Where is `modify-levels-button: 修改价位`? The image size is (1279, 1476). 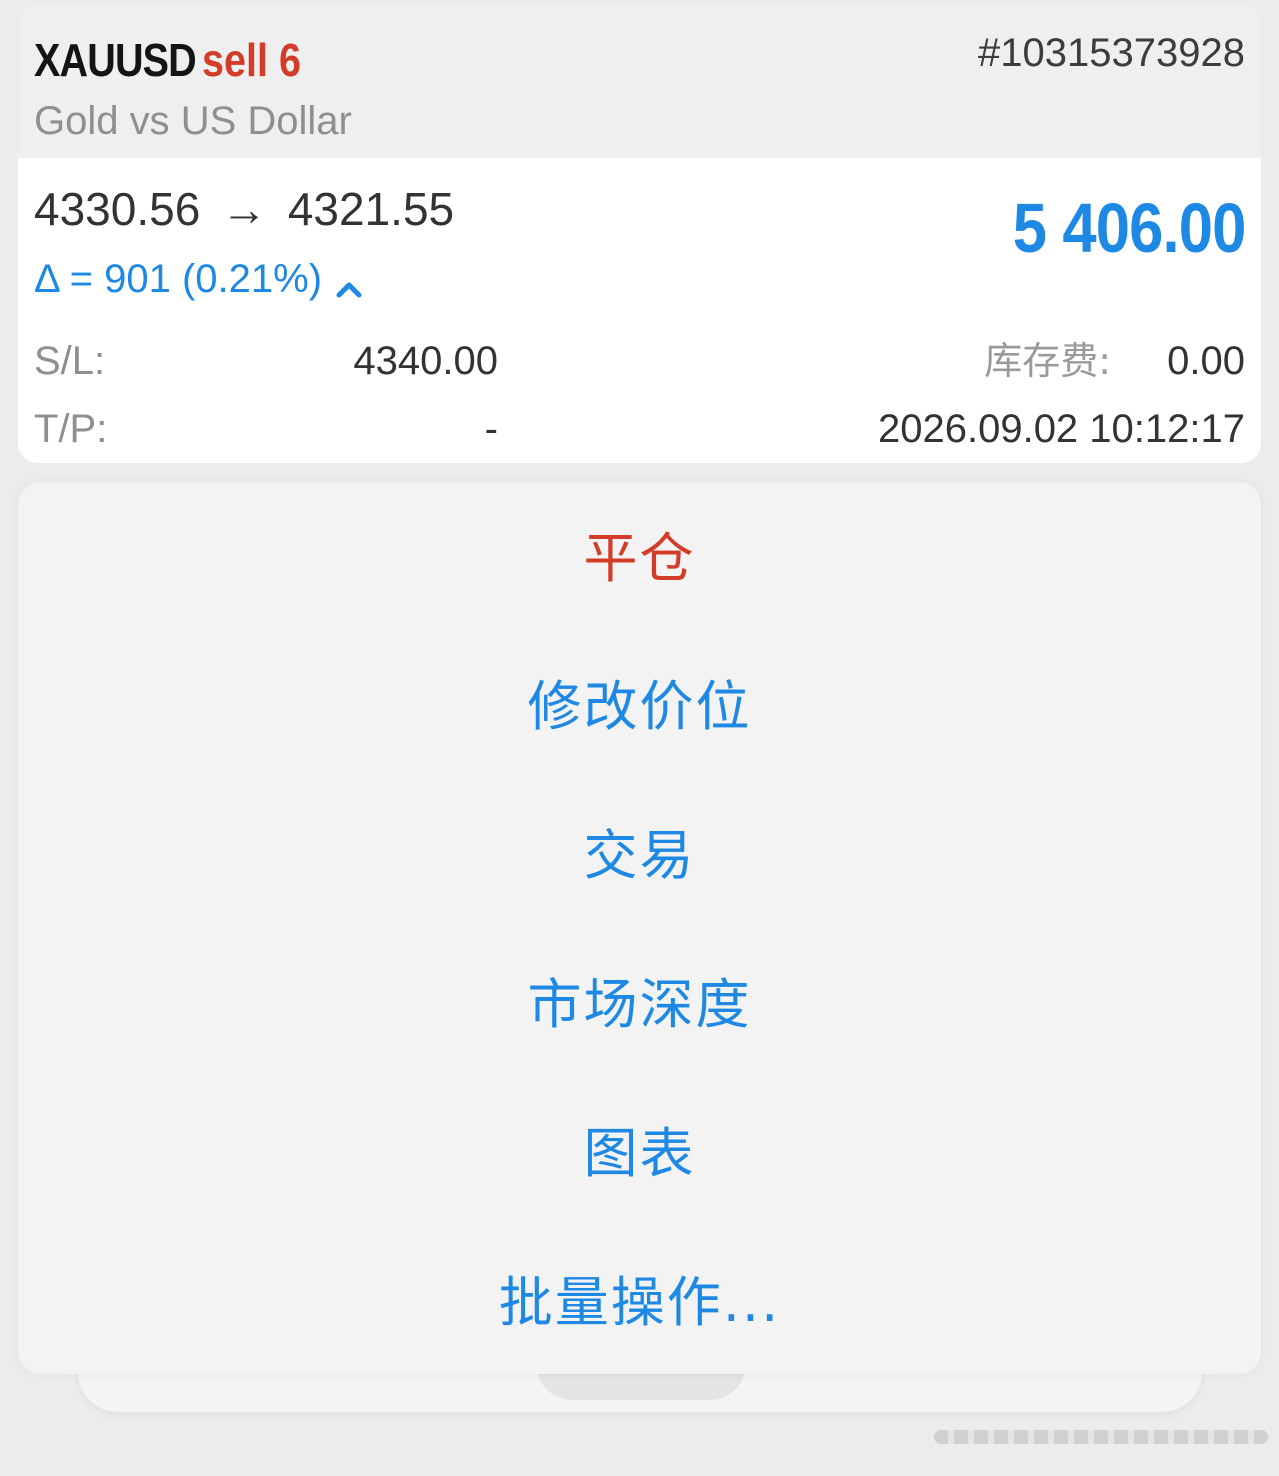
modify-levels-button: 修改价位 is located at coordinates (639, 707).